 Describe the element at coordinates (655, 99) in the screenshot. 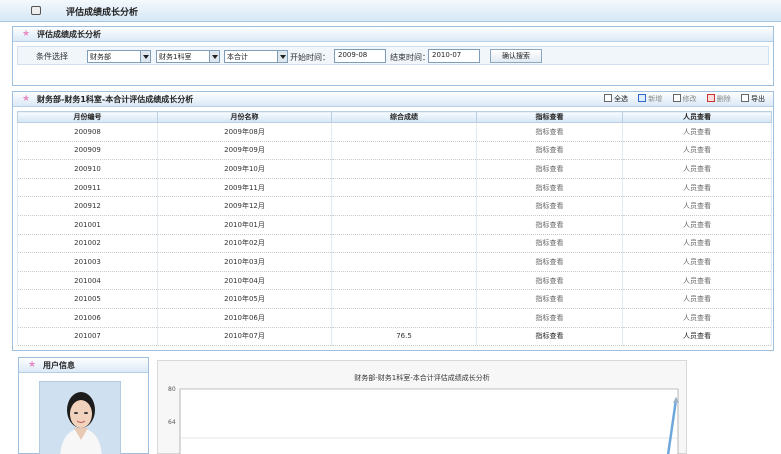

I see `add-label: 新增` at that location.